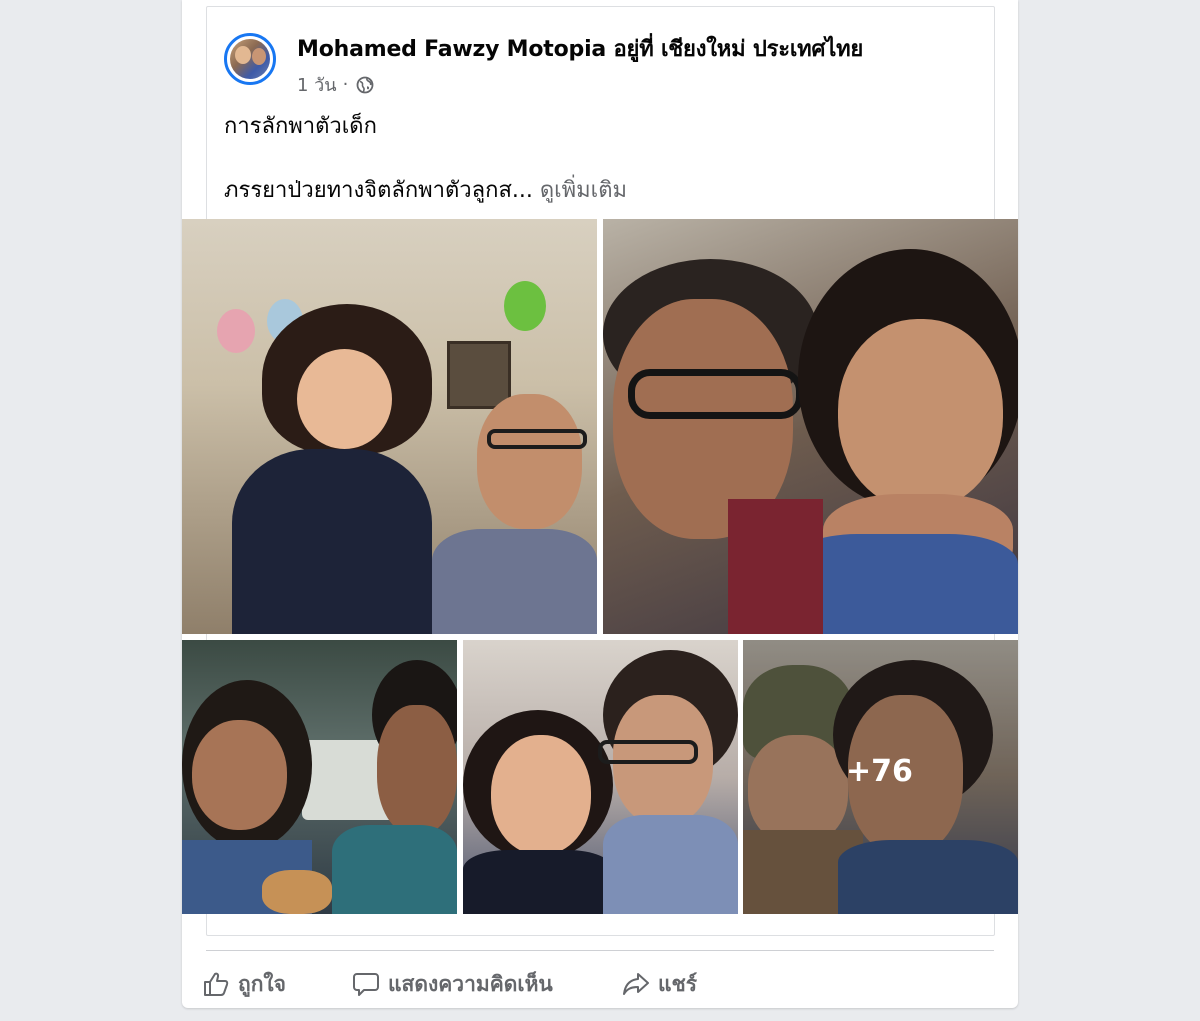  What do you see at coordinates (600, 984) in the screenshot?
I see `action-bar: ถูกใจ แสดงความคิดเห็น แชร์` at bounding box center [600, 984].